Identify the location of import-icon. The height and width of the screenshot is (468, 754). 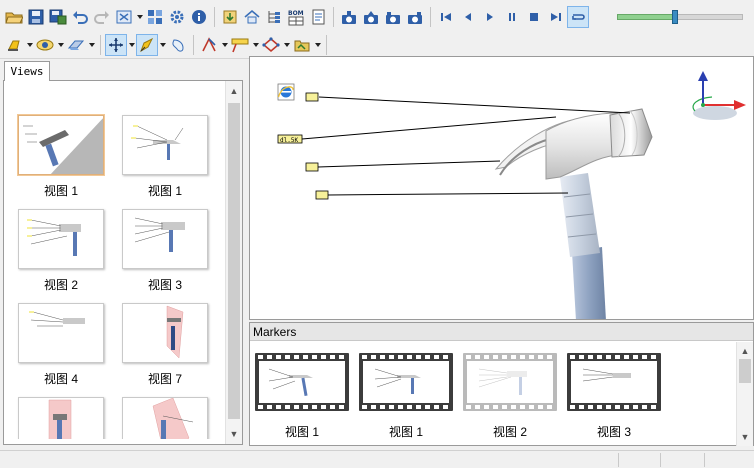
(230, 17).